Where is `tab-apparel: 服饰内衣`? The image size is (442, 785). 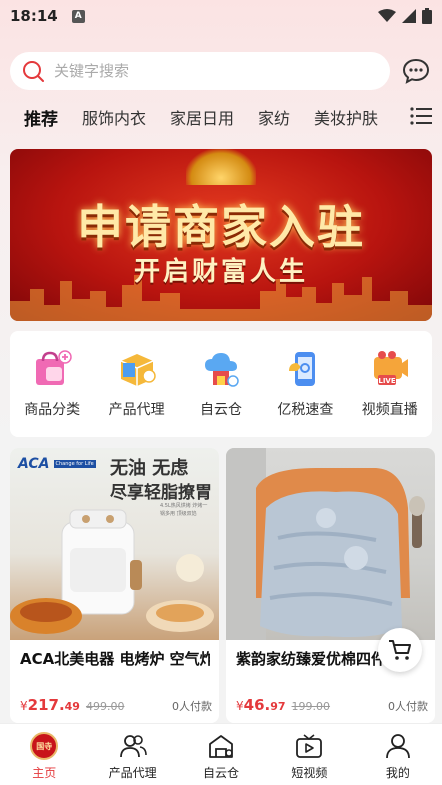 tab-apparel: 服饰内衣 is located at coordinates (114, 117).